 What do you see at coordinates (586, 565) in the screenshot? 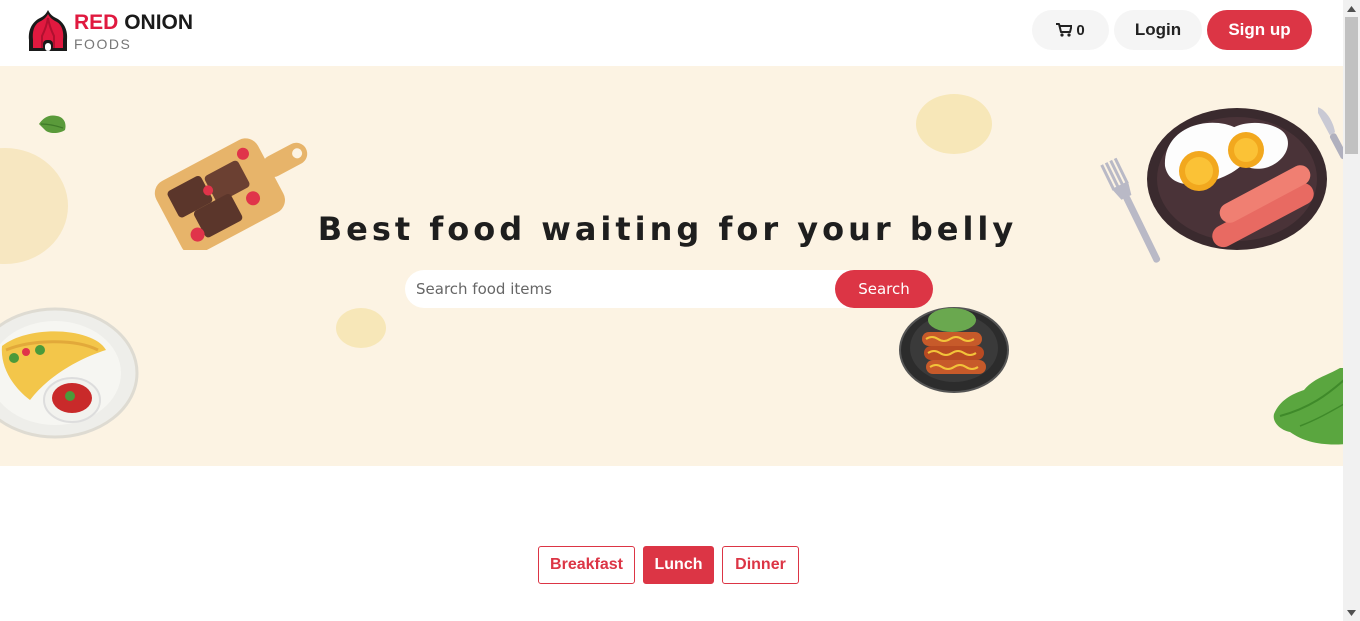
I see `tab-breakfast: Breakfast` at bounding box center [586, 565].